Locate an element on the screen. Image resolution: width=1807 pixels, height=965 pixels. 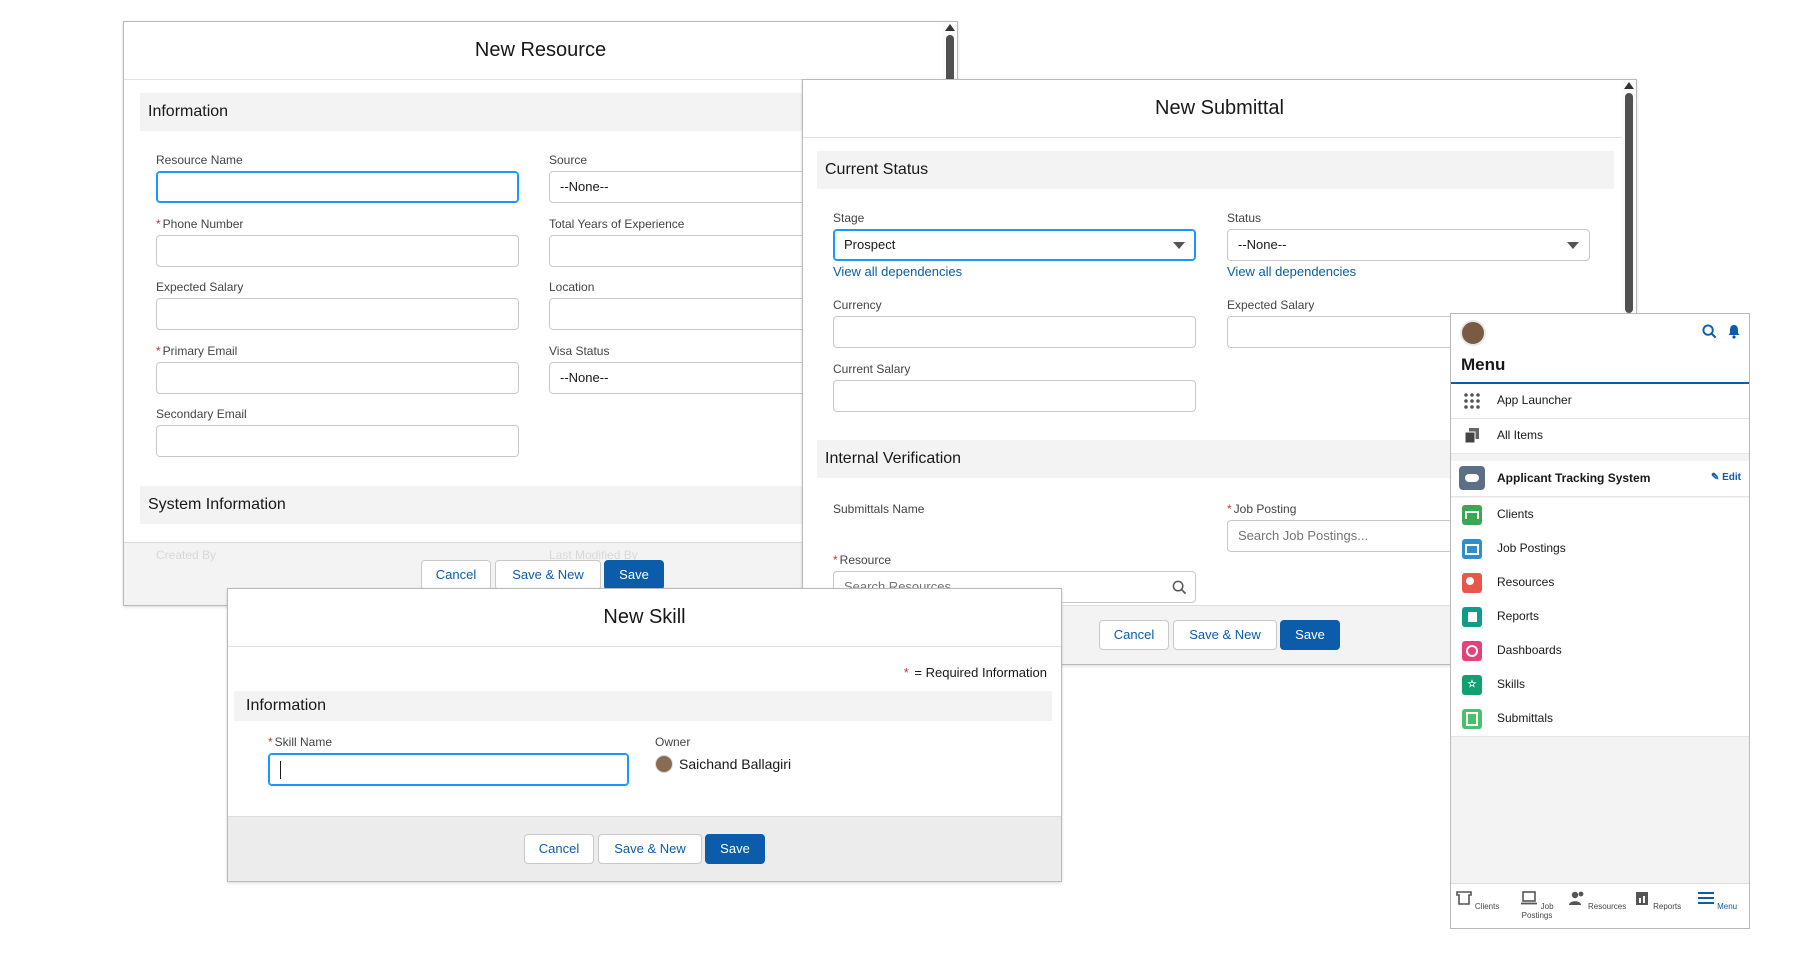
section-information: Information is located at coordinates (643, 706).